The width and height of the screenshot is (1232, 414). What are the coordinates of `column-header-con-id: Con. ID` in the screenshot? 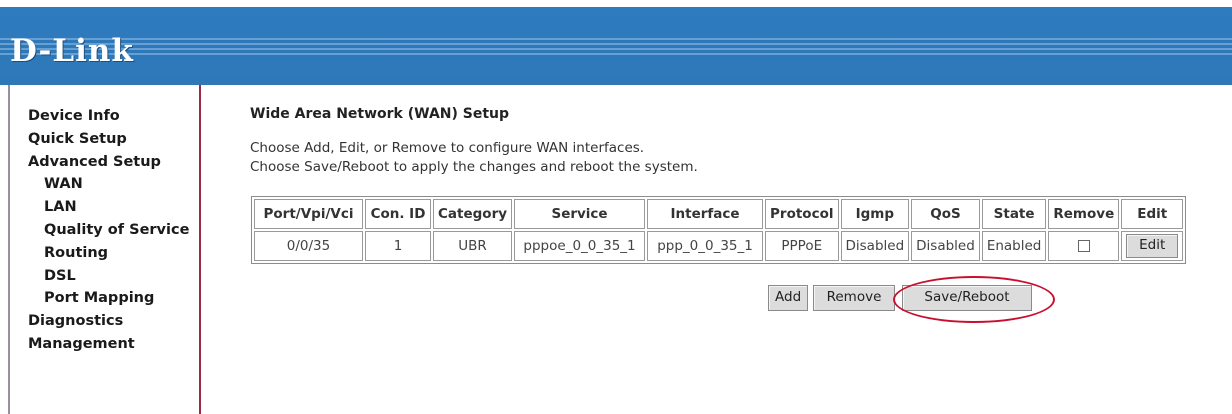 It's located at (398, 214).